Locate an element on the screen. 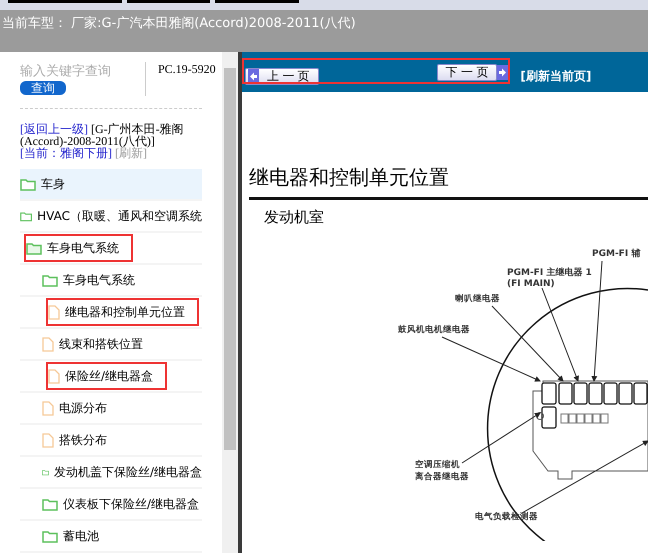  diagram-label: PGM-FI 主继电器 1 is located at coordinates (549, 273).